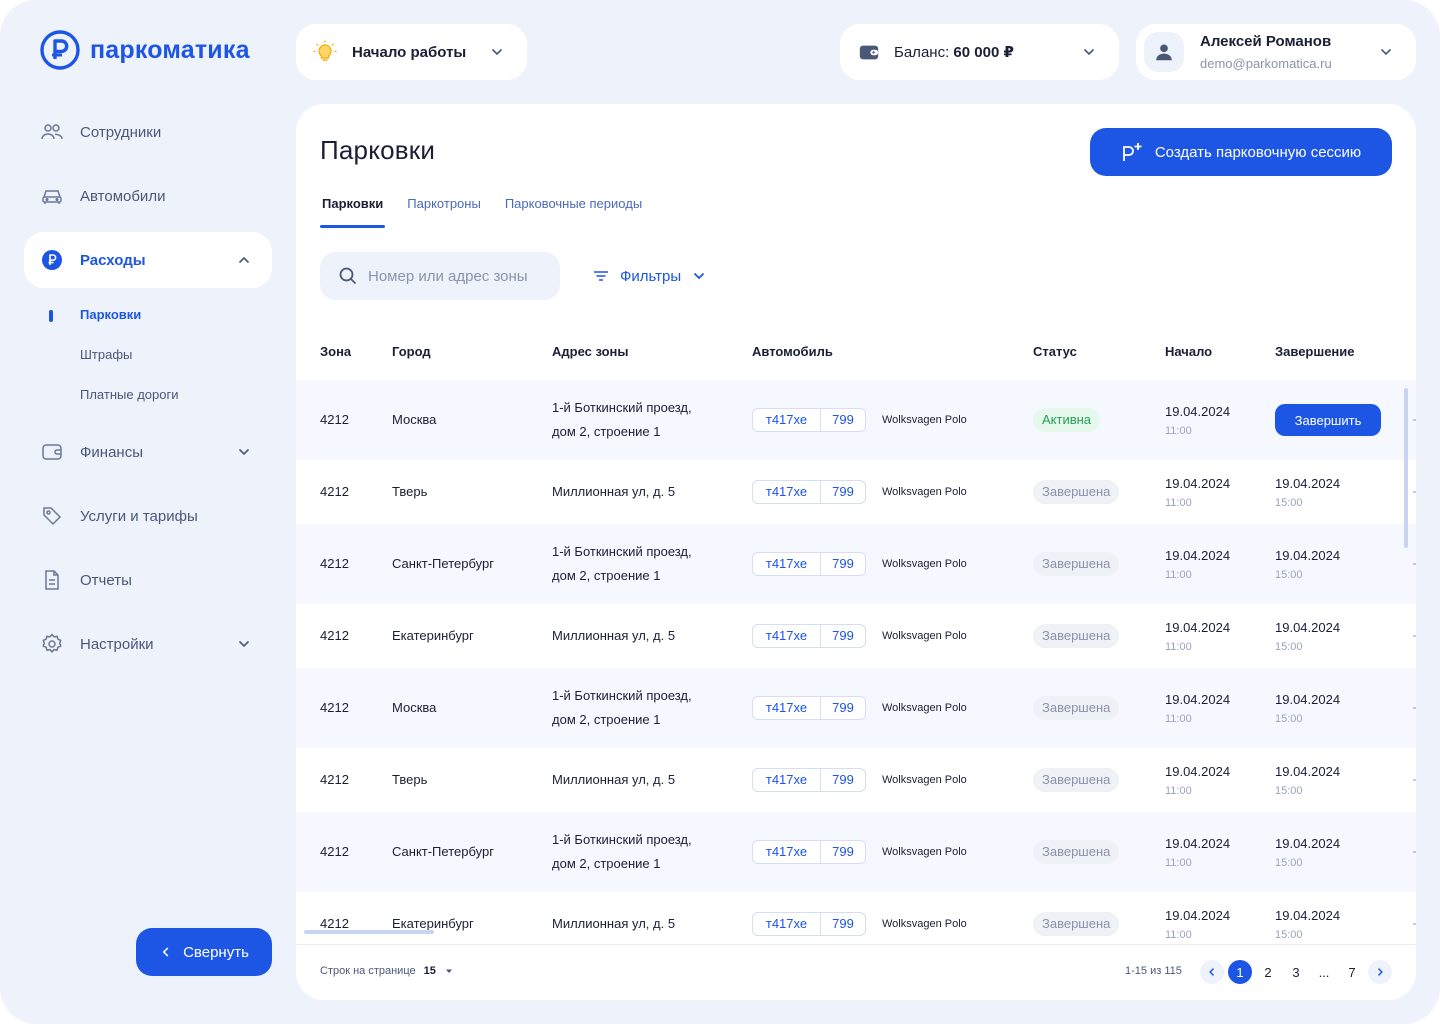  What do you see at coordinates (1352, 972) in the screenshot?
I see `page-button: 7` at bounding box center [1352, 972].